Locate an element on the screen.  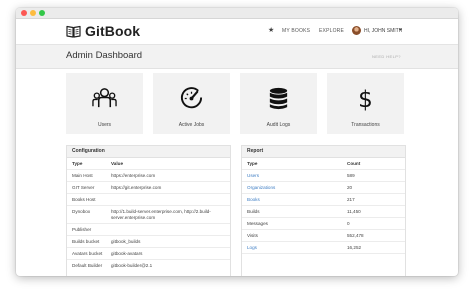
config-value: gitbook-builder@2.1 is located at coordinates (132, 265).